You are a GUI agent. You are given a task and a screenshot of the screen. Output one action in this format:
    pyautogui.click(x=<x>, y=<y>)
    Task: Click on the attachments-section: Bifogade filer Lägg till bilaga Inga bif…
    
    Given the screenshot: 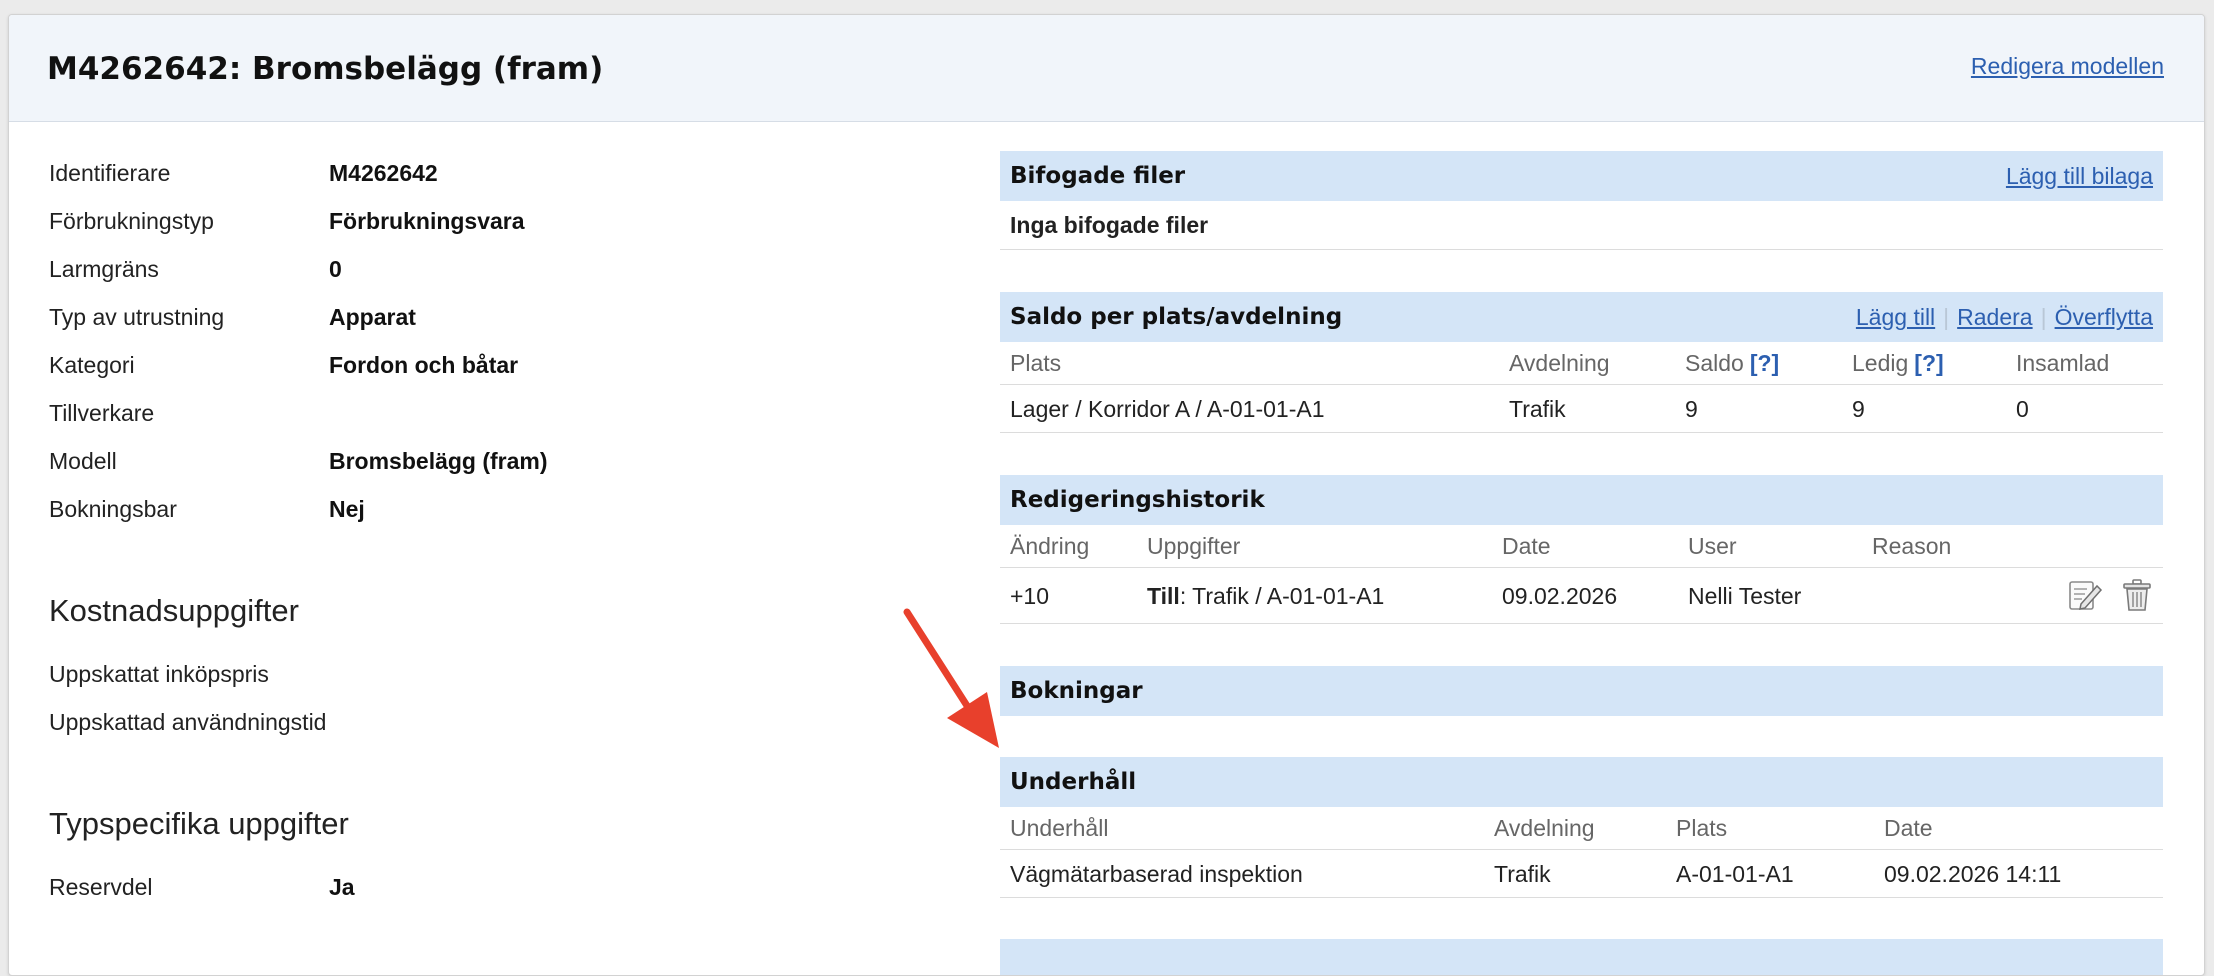 What is the action you would take?
    pyautogui.click(x=1581, y=201)
    